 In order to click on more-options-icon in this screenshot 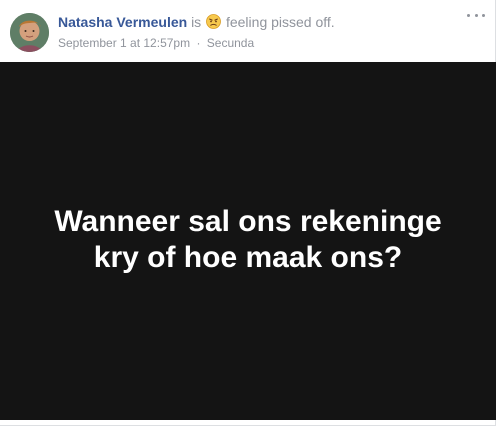, I will do `click(476, 15)`.